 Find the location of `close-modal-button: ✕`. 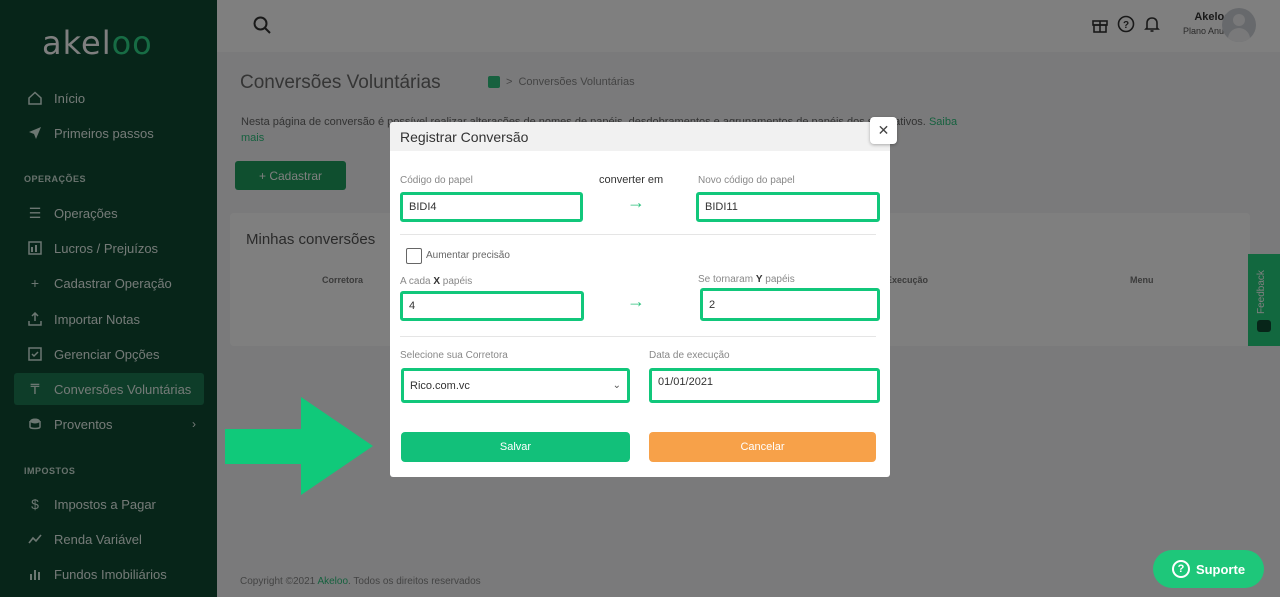

close-modal-button: ✕ is located at coordinates (883, 130).